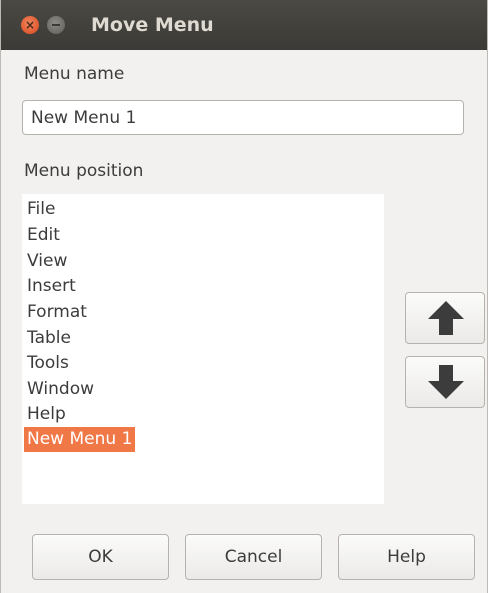  I want to click on menu-list-item-view: View, so click(47, 261).